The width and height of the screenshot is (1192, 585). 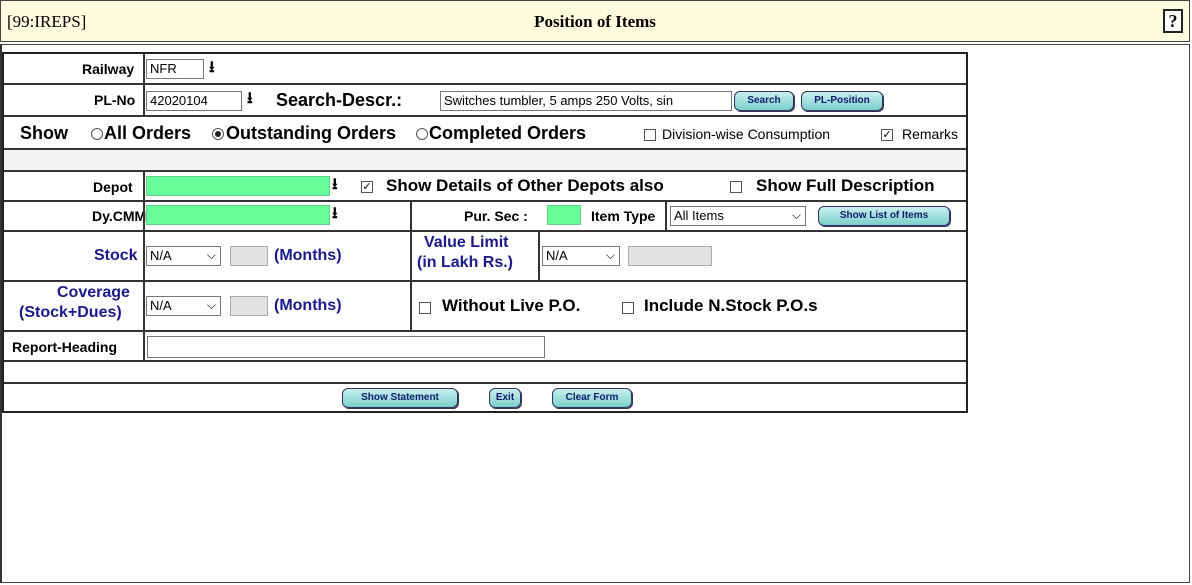 I want to click on railway-row: Railway NFR ⭳, so click(x=485, y=69).